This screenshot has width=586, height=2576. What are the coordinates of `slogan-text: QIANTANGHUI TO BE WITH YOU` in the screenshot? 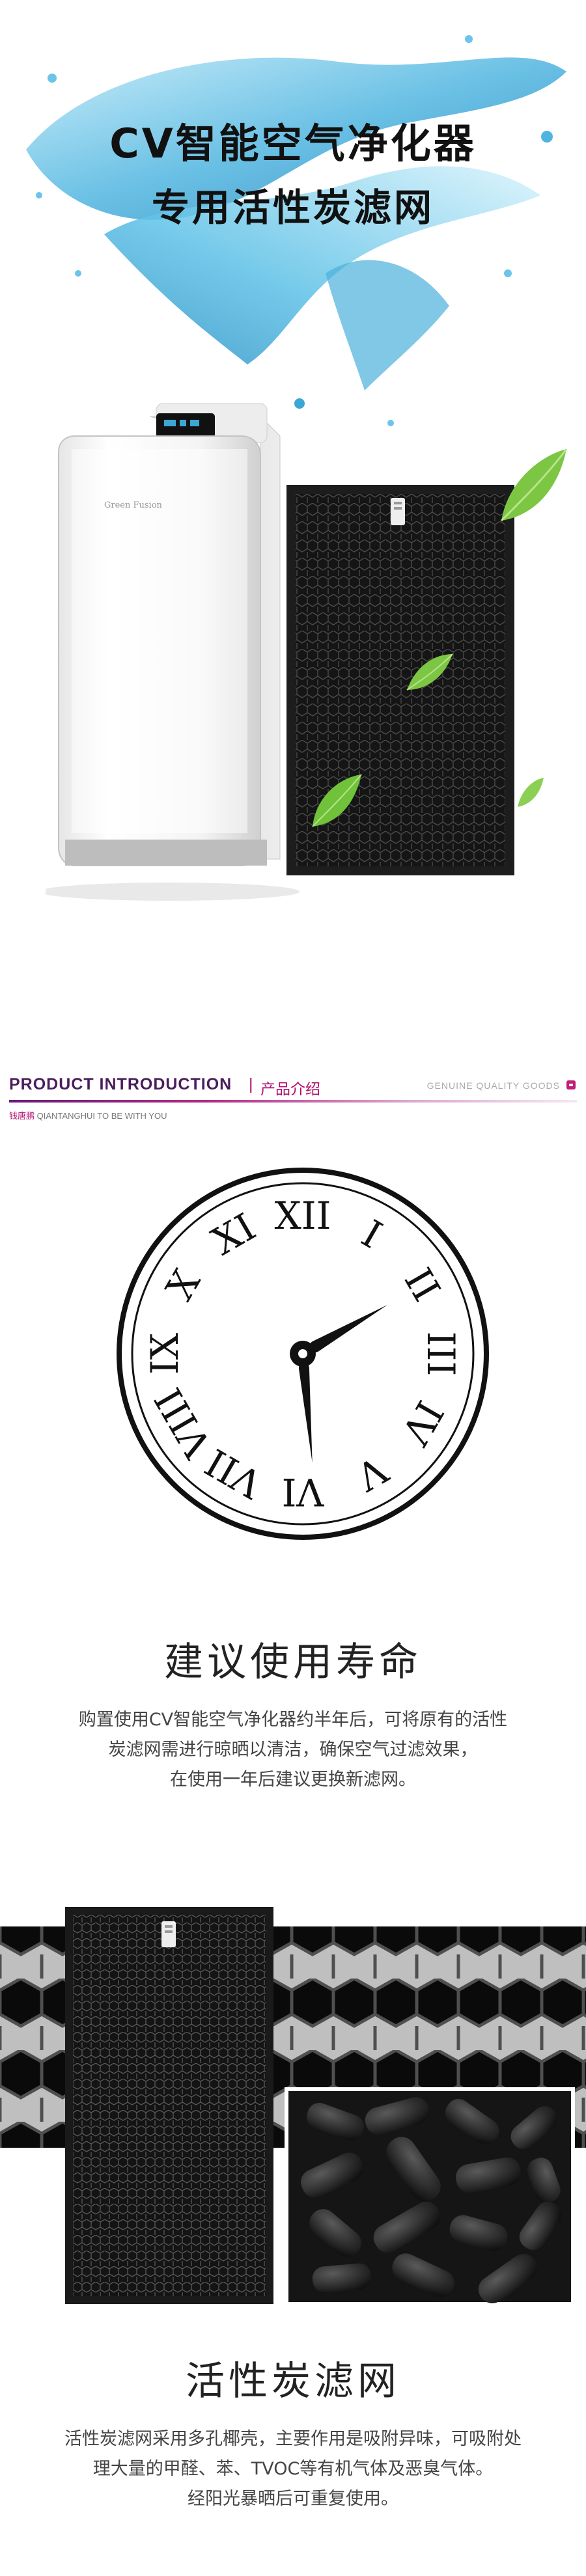 It's located at (101, 1116).